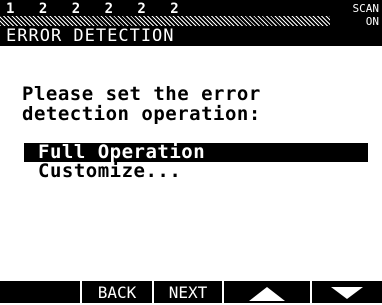 The image size is (382, 305). I want to click on page-title: ERROR DETECTION, so click(170, 36).